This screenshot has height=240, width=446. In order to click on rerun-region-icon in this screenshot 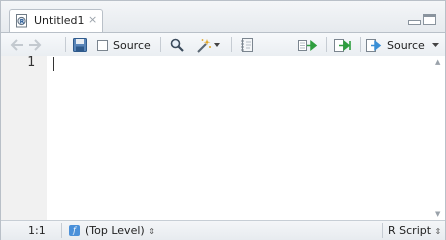, I will do `click(342, 45)`.